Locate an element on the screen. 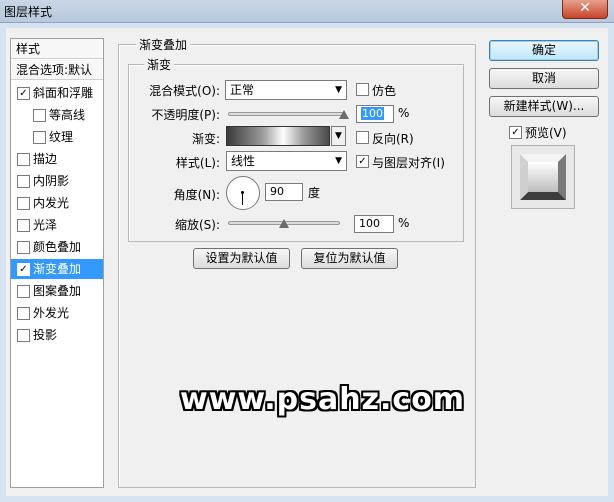  style-item-label: 斜面和浮雕 is located at coordinates (63, 93).